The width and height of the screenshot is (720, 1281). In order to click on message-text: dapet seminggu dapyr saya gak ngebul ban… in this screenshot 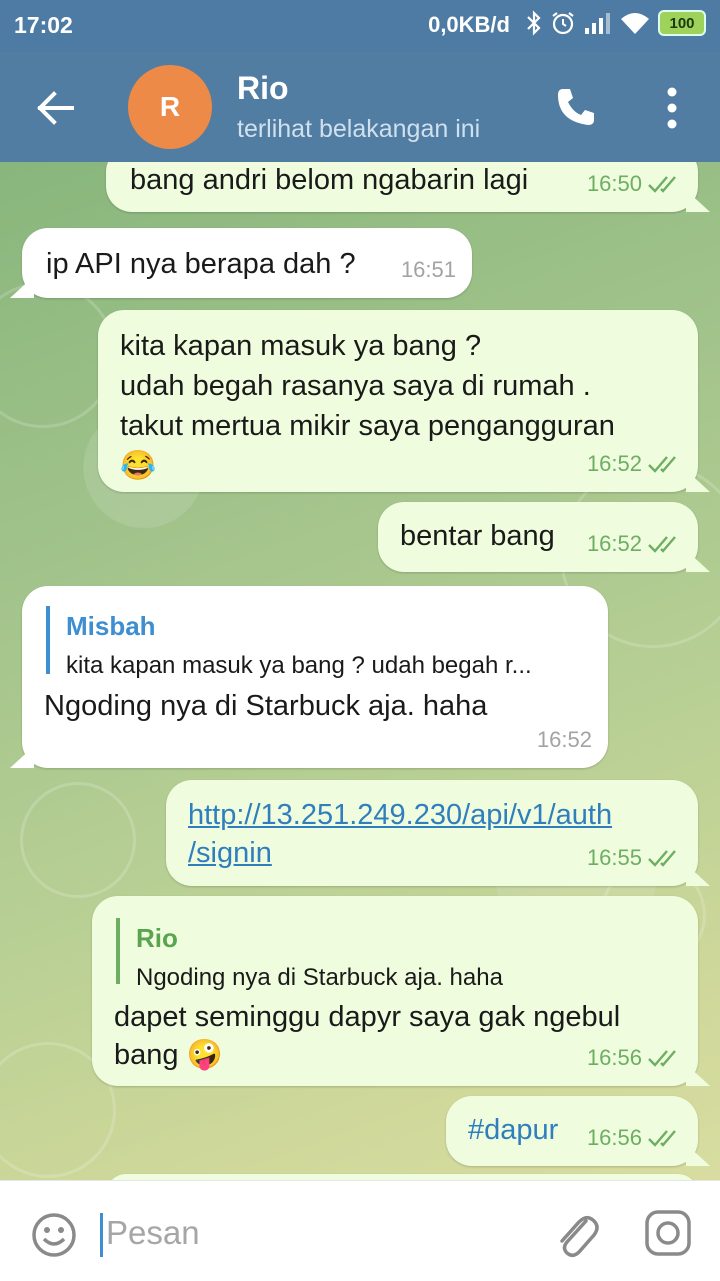, I will do `click(367, 1036)`.